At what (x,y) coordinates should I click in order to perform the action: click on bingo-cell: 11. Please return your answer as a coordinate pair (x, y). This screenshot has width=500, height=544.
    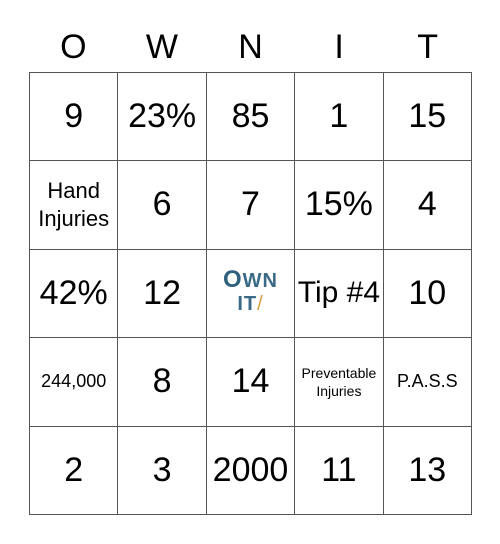
    Looking at the image, I should click on (339, 470).